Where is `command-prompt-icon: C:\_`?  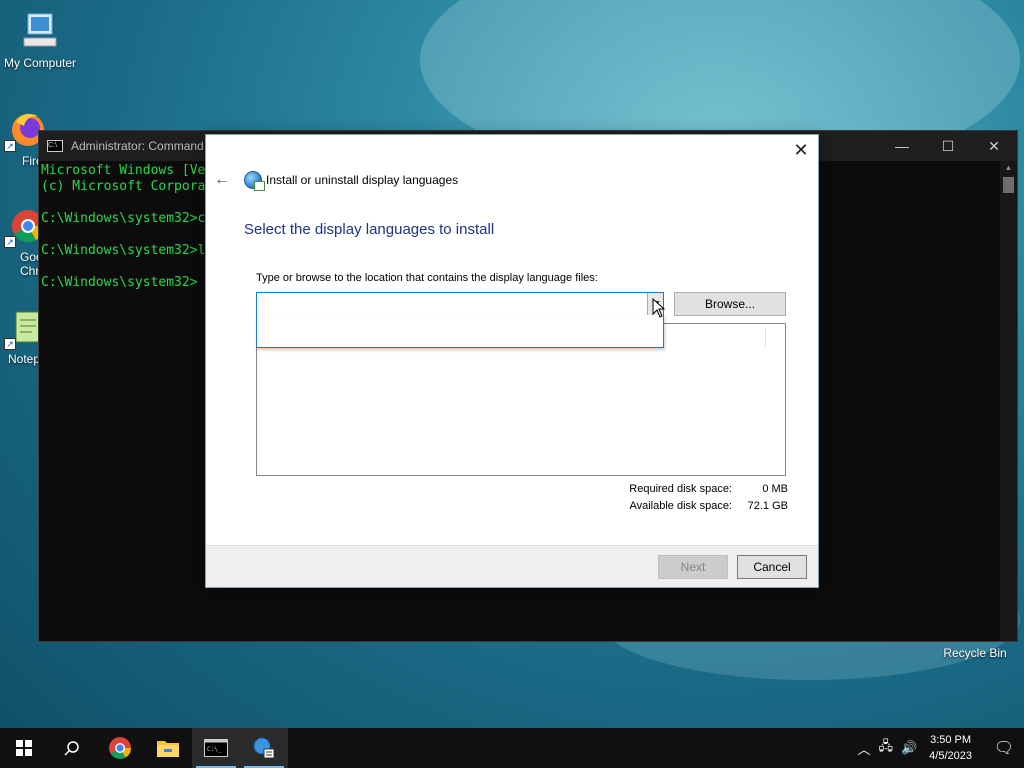 command-prompt-icon: C:\_ is located at coordinates (216, 748).